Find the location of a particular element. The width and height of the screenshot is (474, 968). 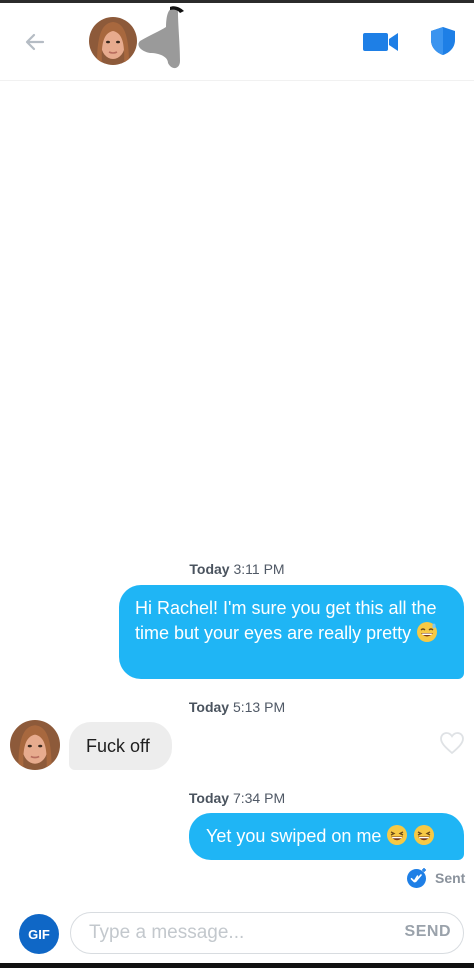

grinning-sweat-emoji-icon is located at coordinates (427, 632).